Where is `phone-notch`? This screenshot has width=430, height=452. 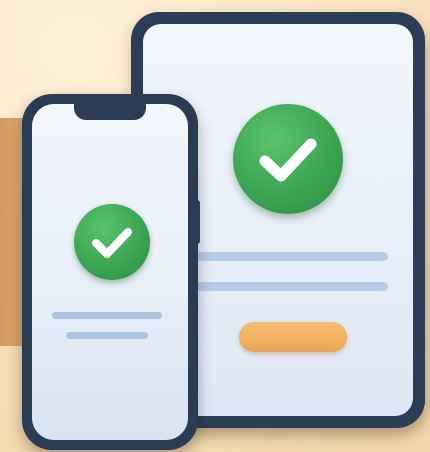
phone-notch is located at coordinates (110, 112).